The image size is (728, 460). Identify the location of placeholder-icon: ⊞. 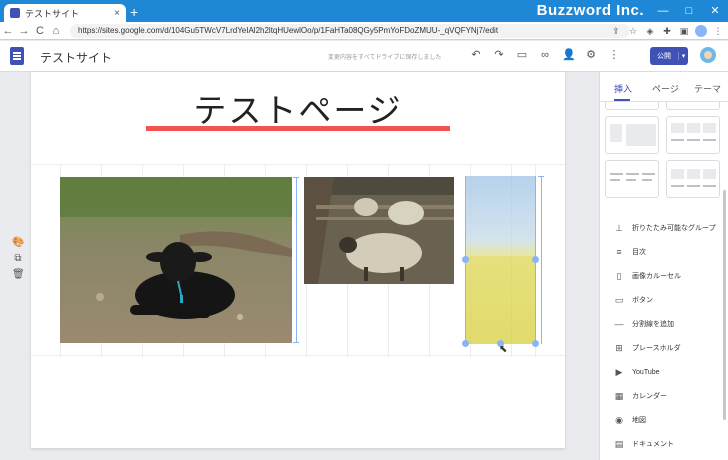
(619, 347).